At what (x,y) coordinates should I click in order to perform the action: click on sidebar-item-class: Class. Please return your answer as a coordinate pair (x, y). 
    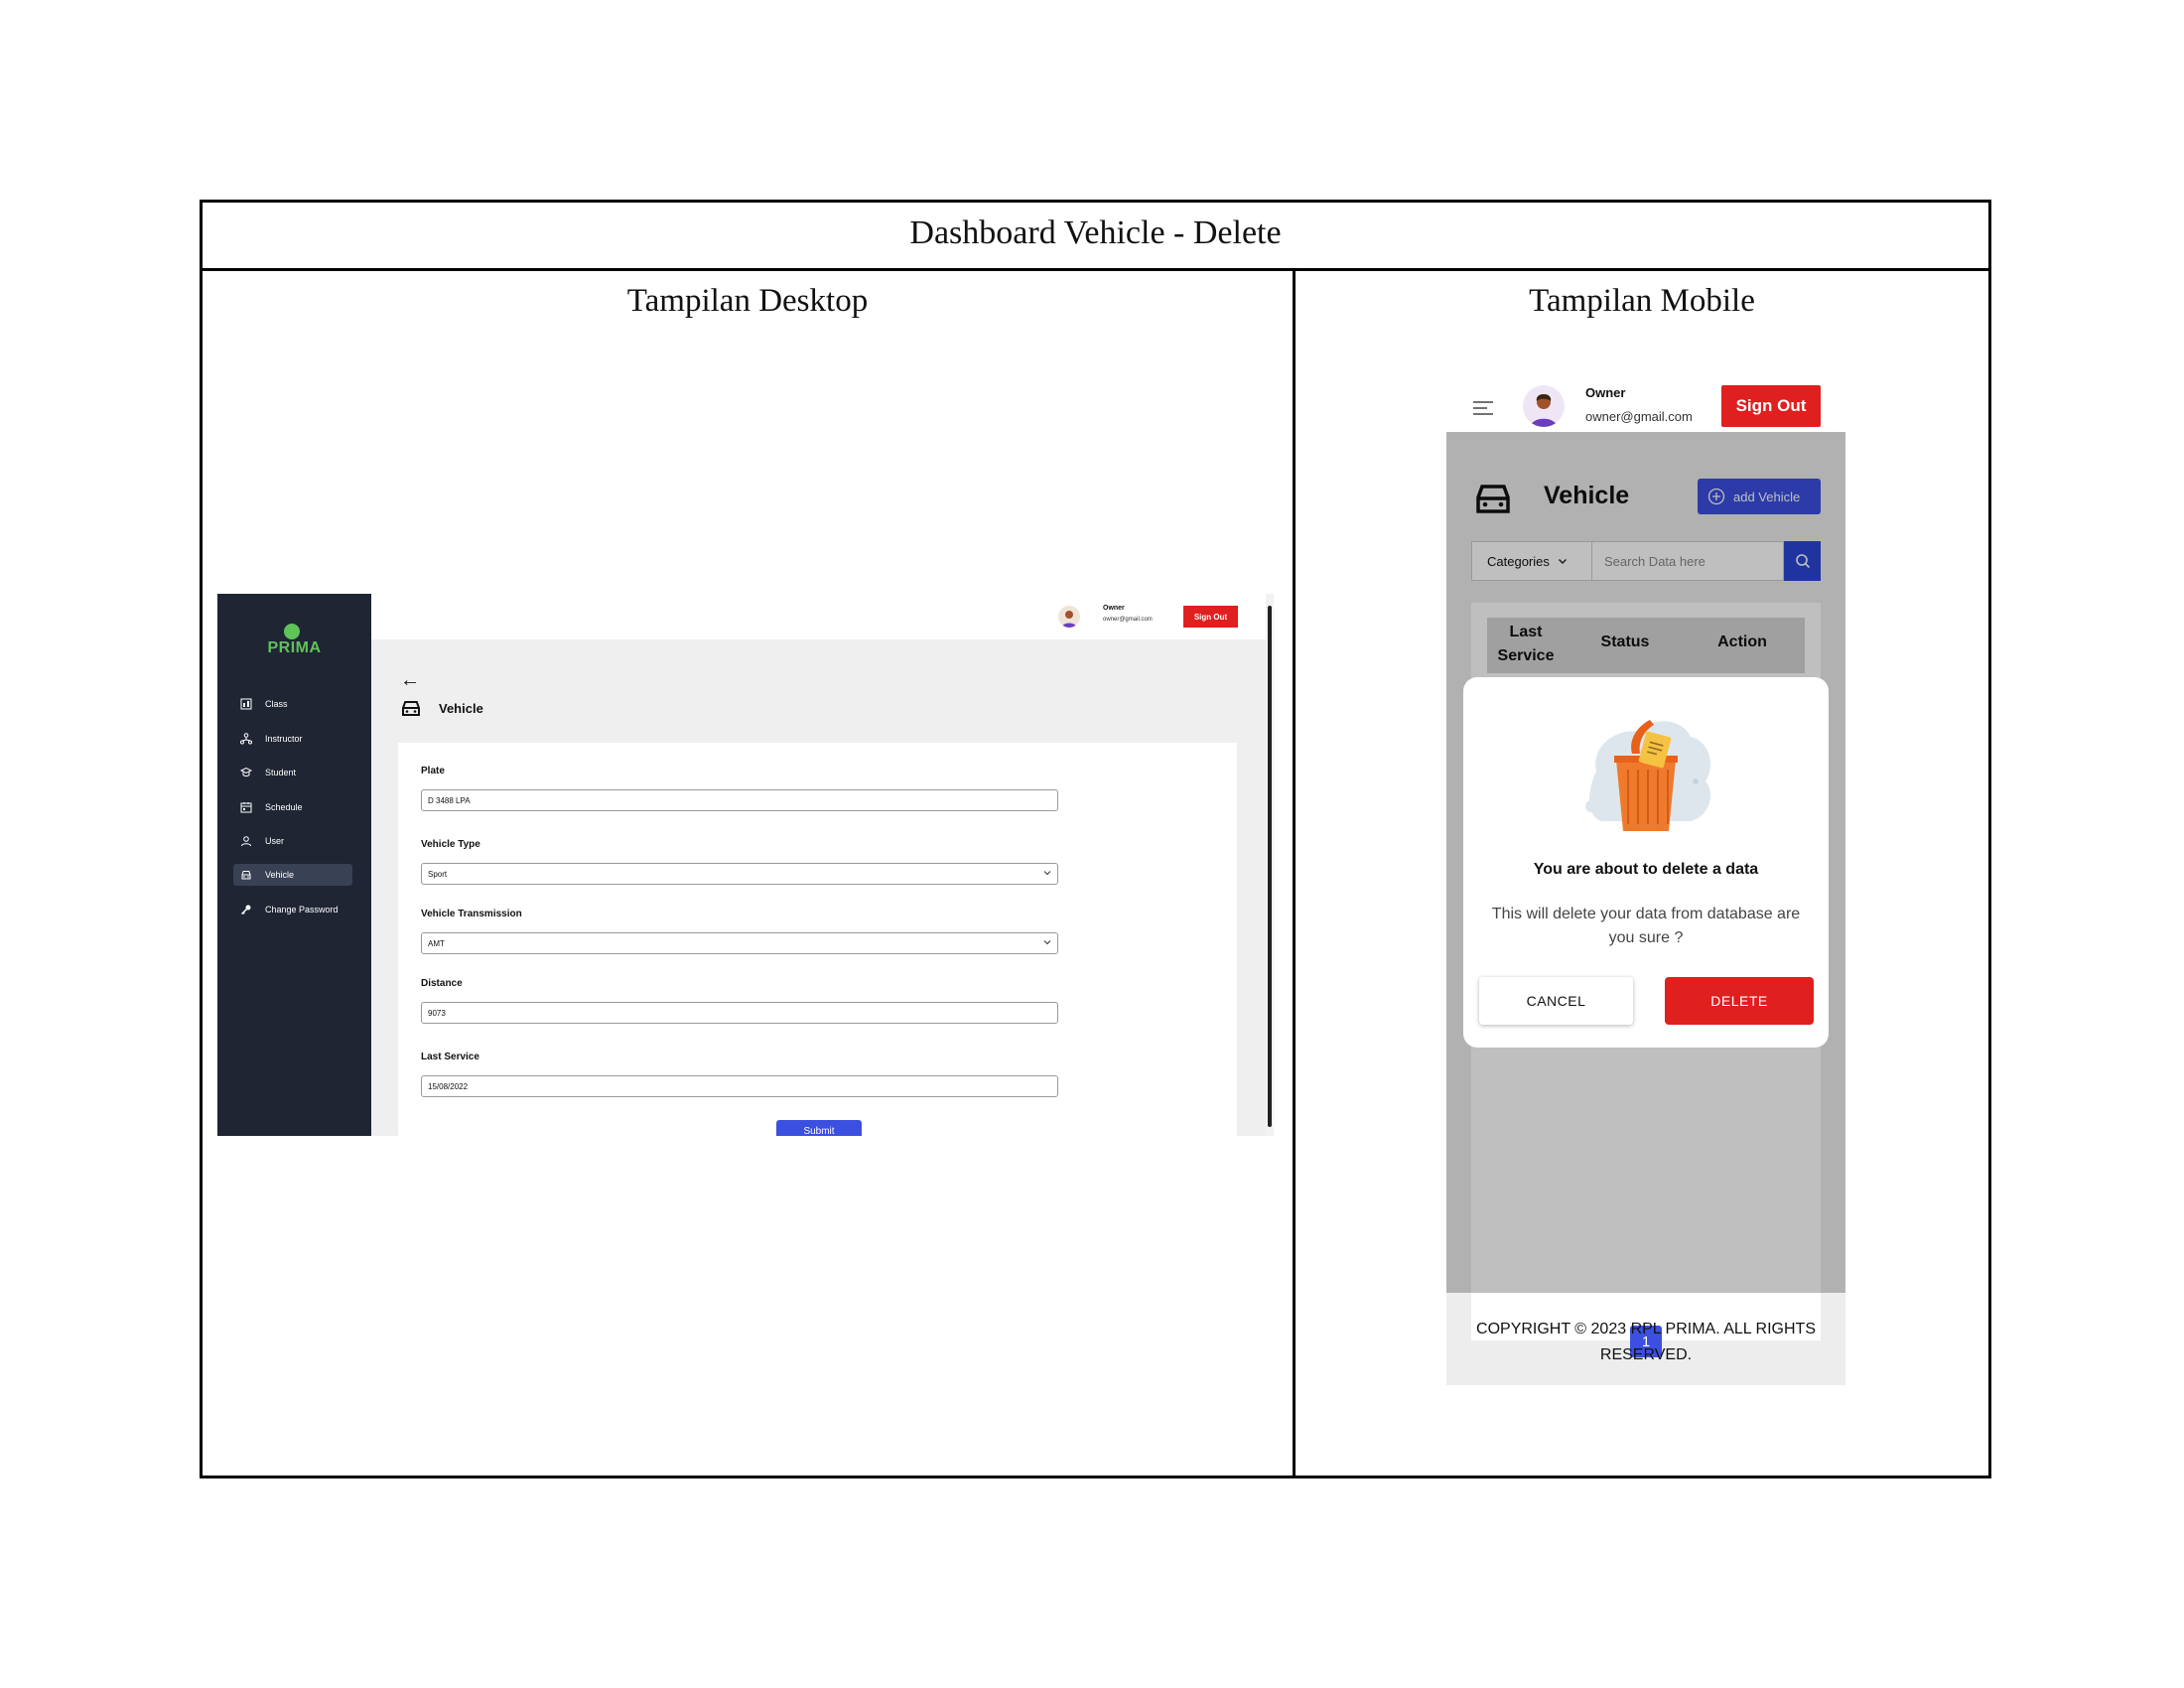
    Looking at the image, I should click on (292, 704).